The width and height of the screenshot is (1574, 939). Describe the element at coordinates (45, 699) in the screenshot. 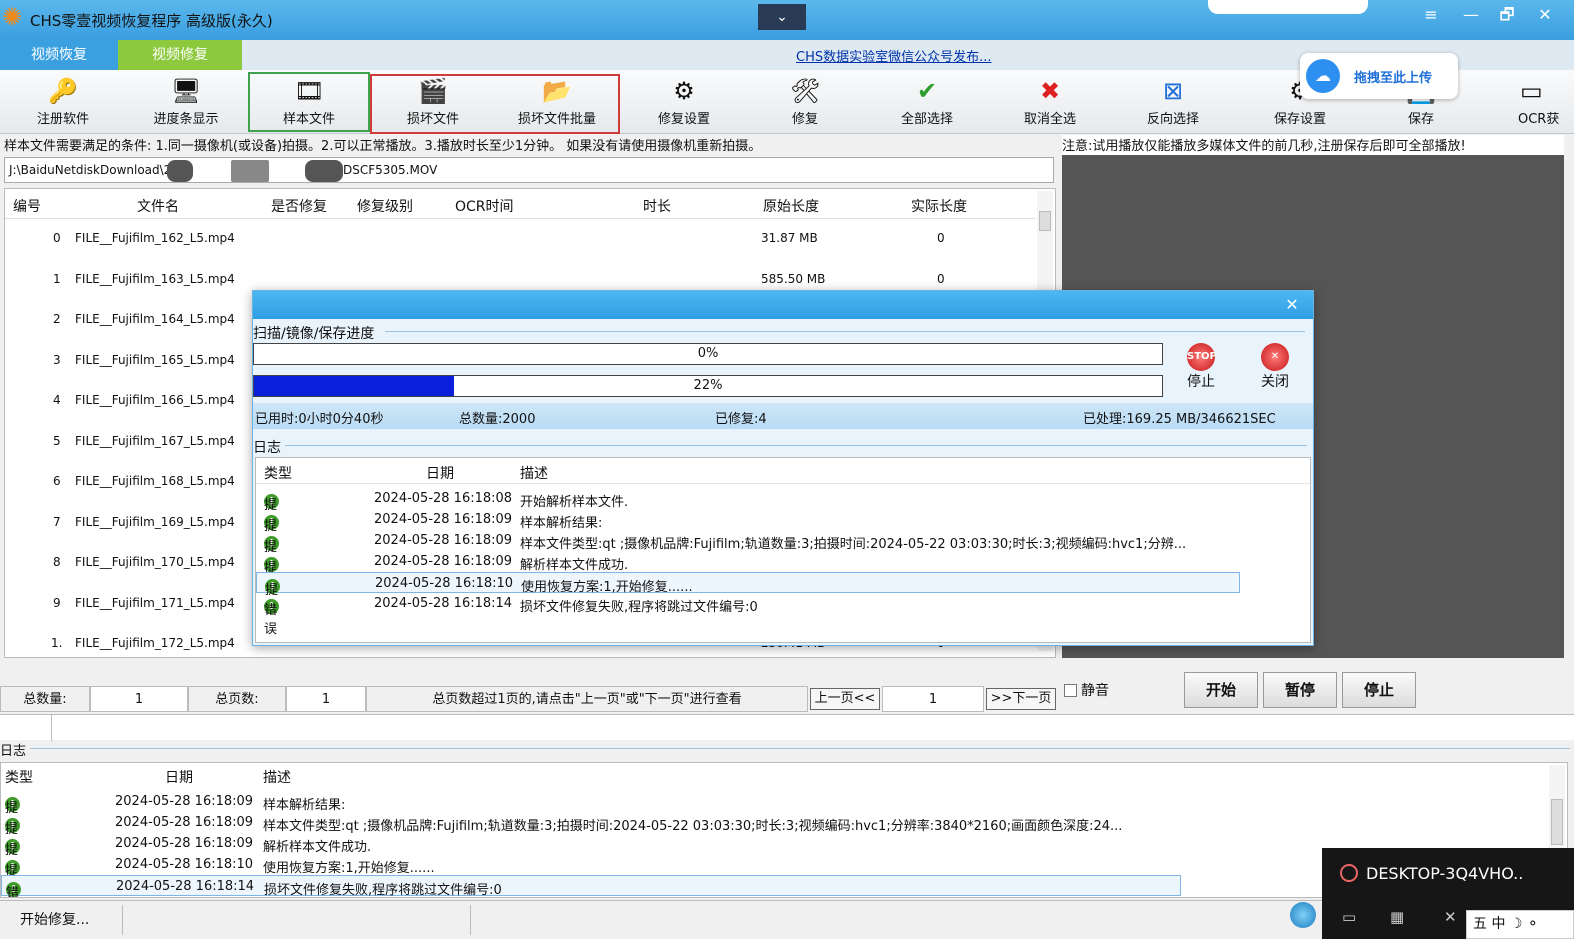

I see `total-count-label: 总数量:` at that location.